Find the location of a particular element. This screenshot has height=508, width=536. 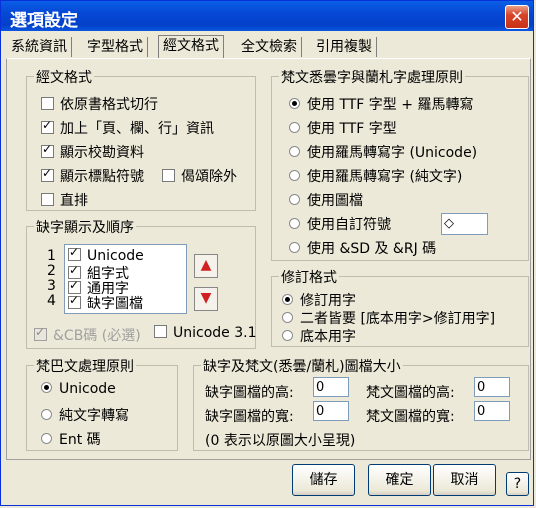

list-item: Unicode is located at coordinates (106, 254).